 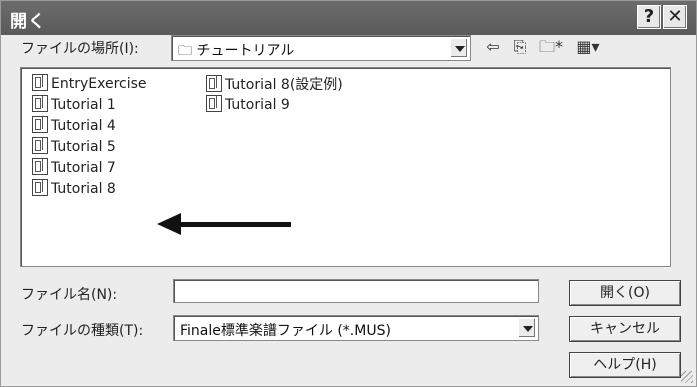 I want to click on window-title: 開く, so click(x=28, y=22).